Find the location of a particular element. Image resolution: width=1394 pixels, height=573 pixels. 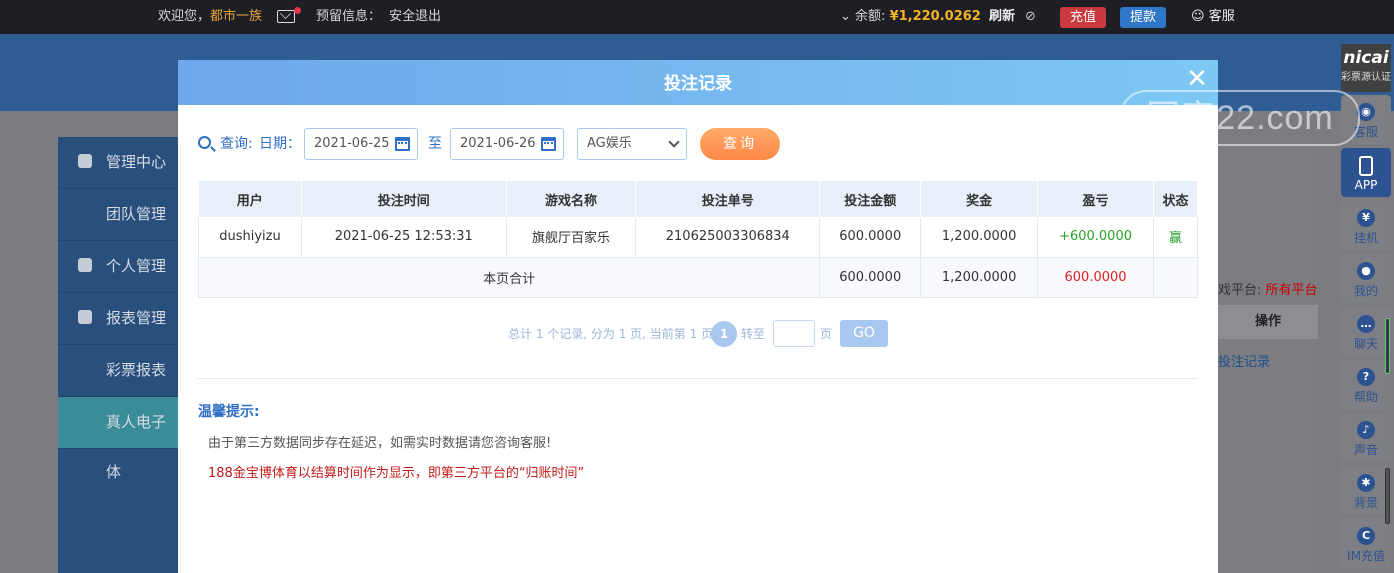

tips-line-2: 188金宝博体育以结算时间作为显示，即第三方平台的“归账时间” is located at coordinates (396, 473).